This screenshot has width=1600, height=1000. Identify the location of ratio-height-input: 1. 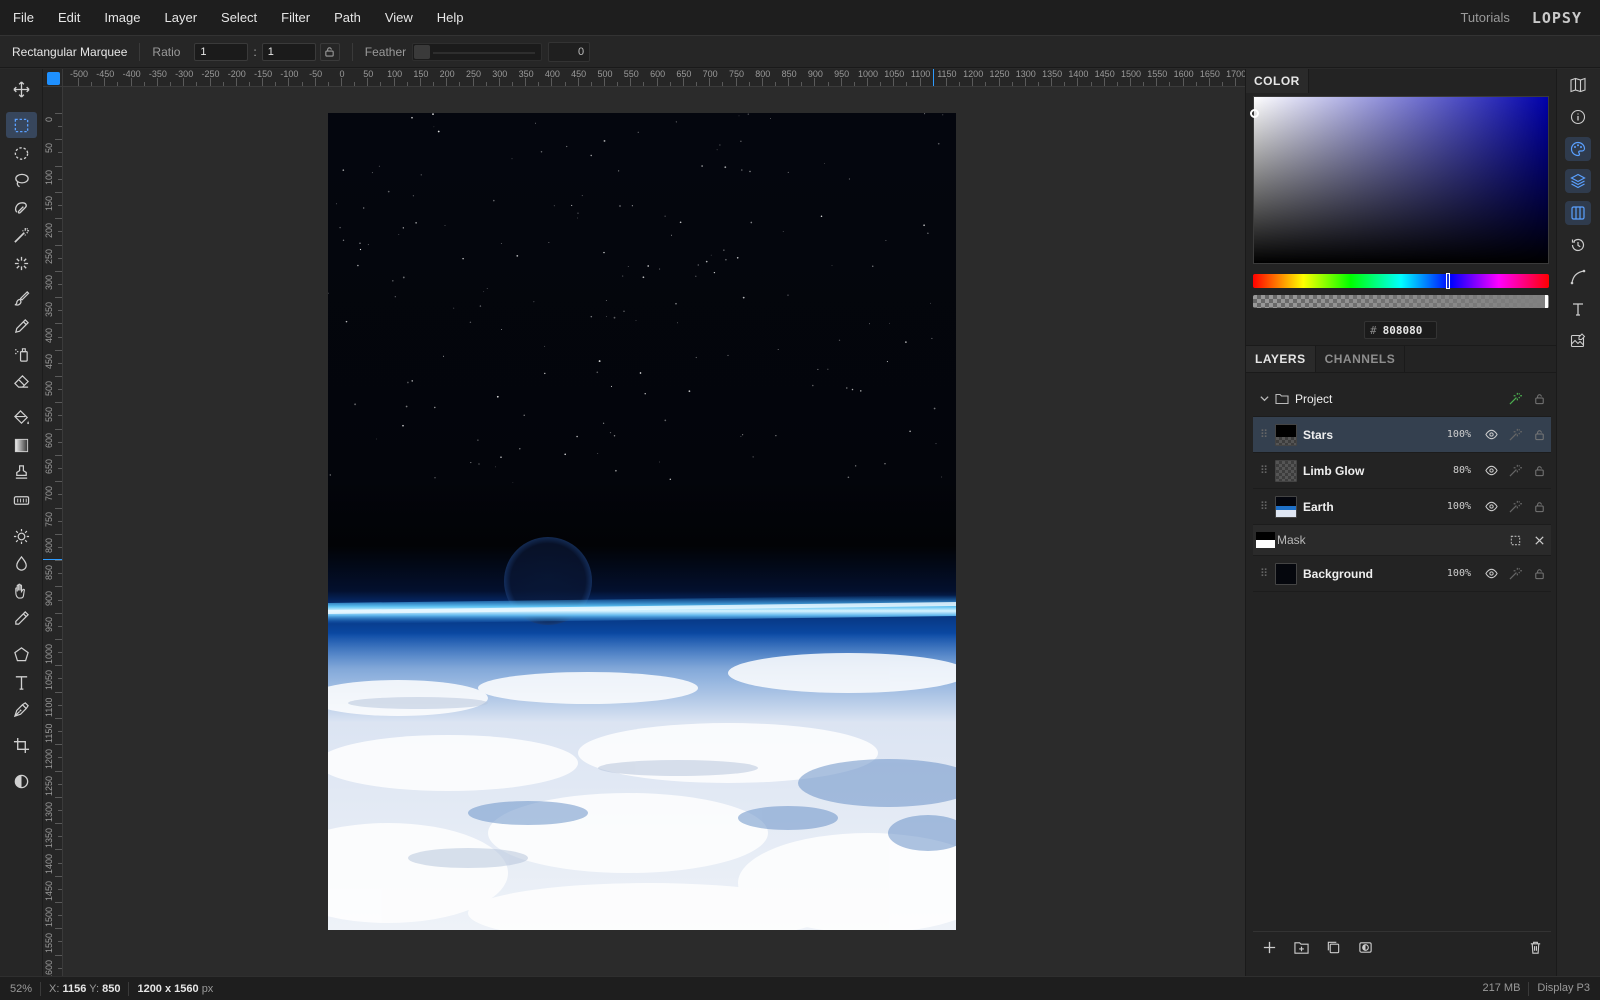
(288, 51).